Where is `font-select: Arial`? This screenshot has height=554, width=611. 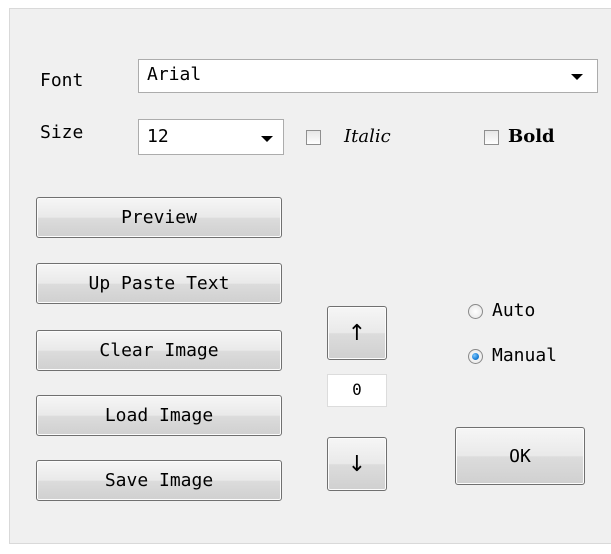
font-select: Arial is located at coordinates (368, 76).